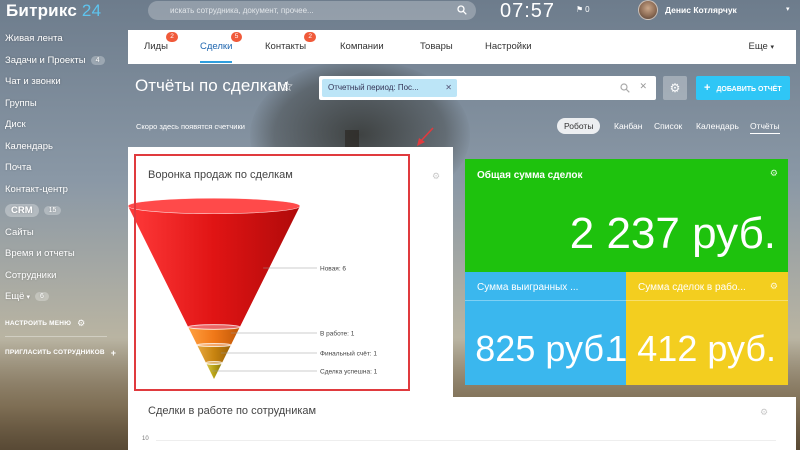 The image size is (800, 450). Describe the element at coordinates (41, 297) in the screenshot. I see `sidebar-badge: 6` at that location.